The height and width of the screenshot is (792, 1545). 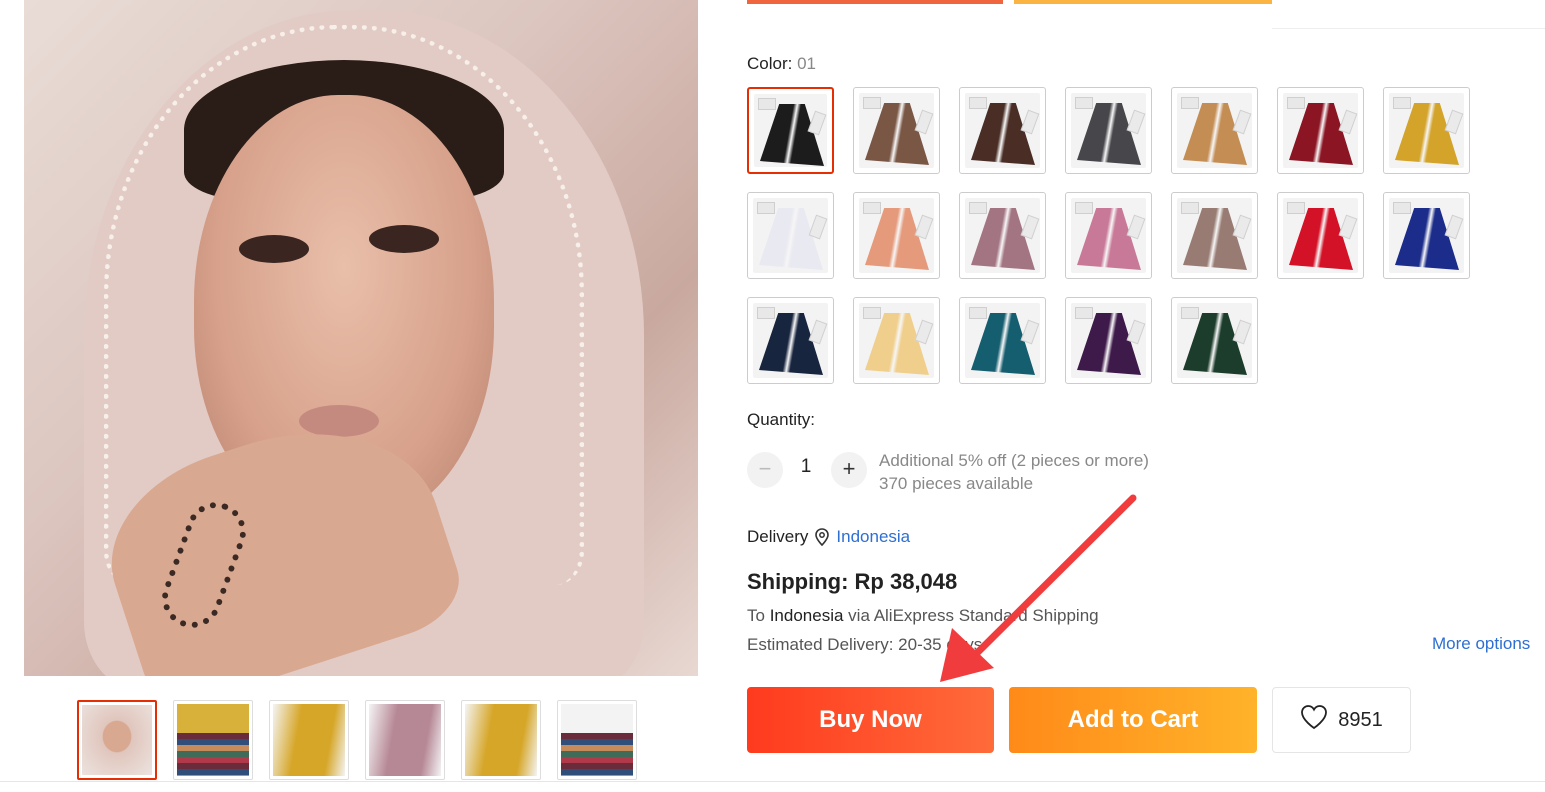 I want to click on wishlist-count: 8951, so click(x=1360, y=719).